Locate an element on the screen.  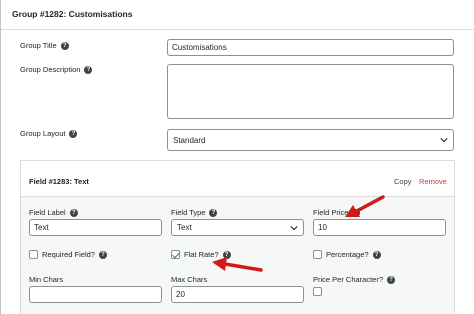
group-layout-label-row: Group Layout ? is located at coordinates (49, 133).